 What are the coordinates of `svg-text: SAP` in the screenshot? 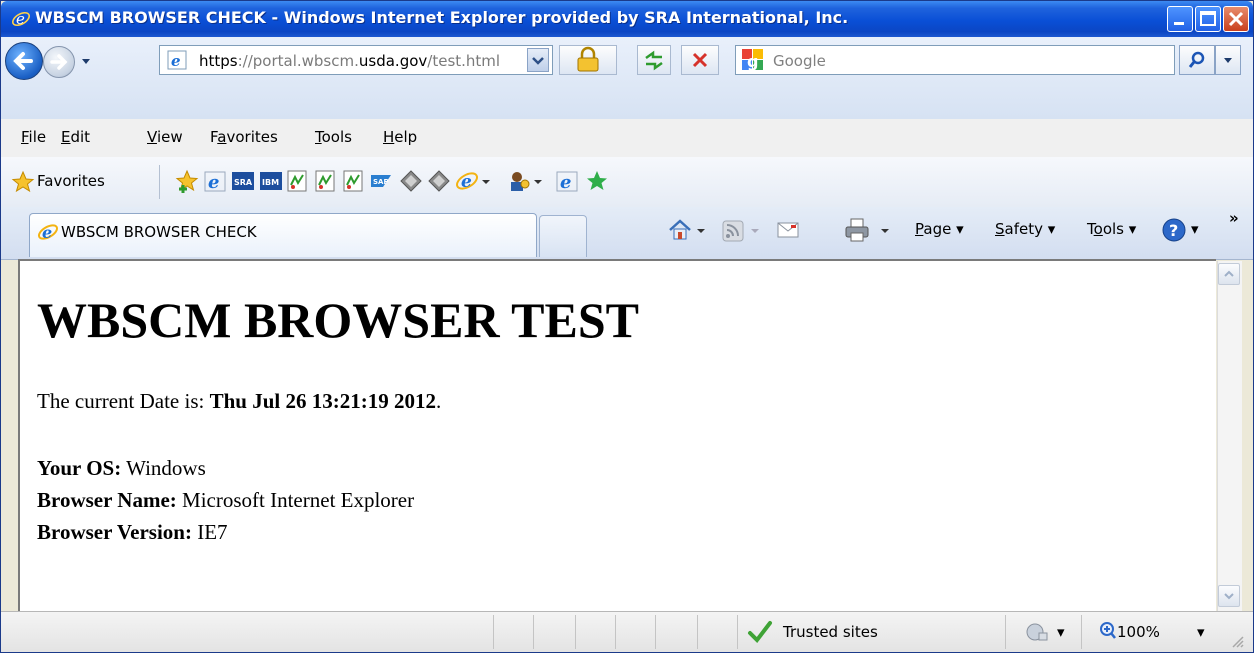 It's located at (381, 182).